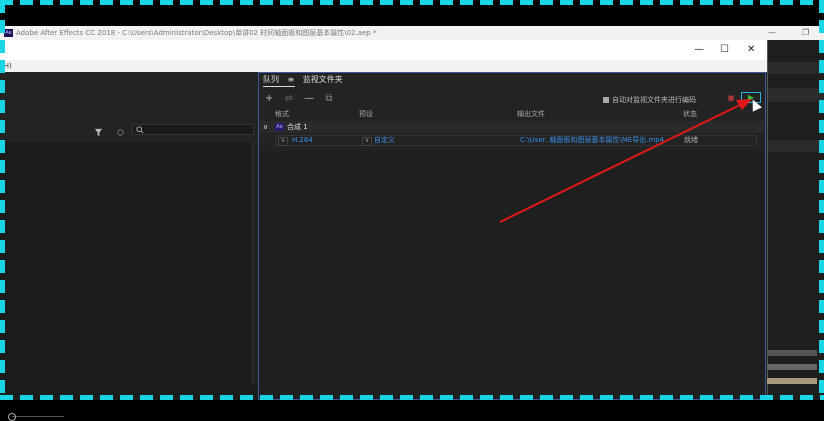 The width and height of the screenshot is (824, 421). Describe the element at coordinates (654, 100) in the screenshot. I see `auto-encode-label: 自动对监视文件夹进行编码` at that location.